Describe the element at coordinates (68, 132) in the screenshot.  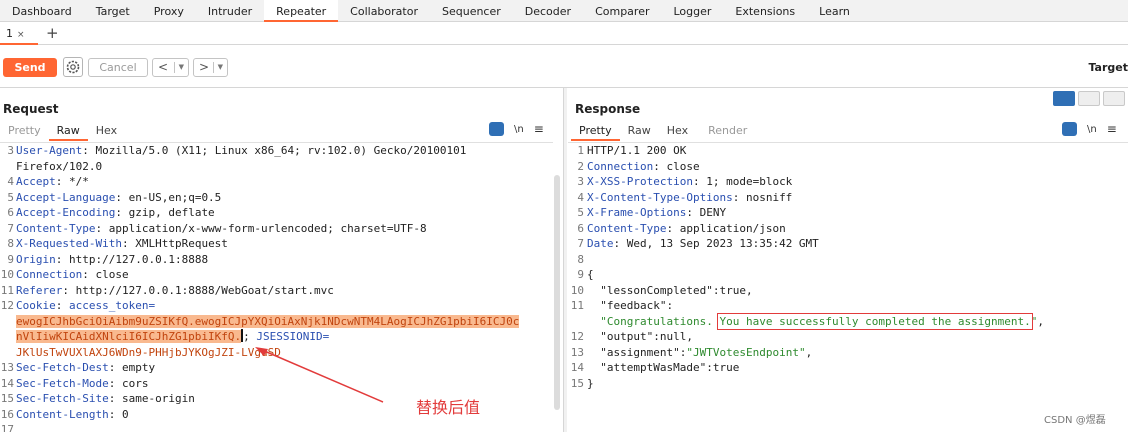
I see `request-tab-raw: Raw` at that location.